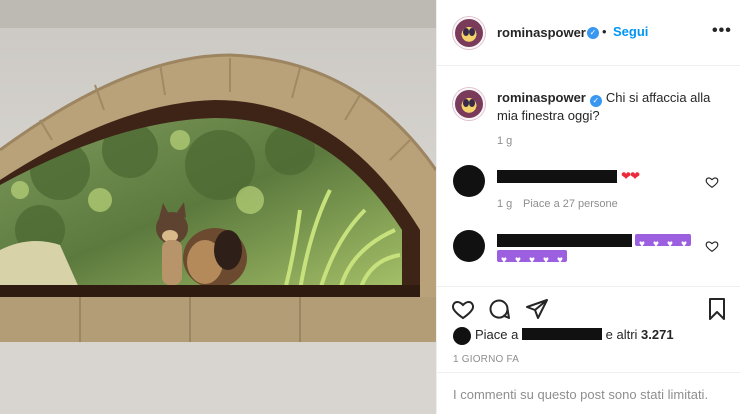  Describe the element at coordinates (541, 97) in the screenshot. I see `caption-username: rominaspower` at that location.